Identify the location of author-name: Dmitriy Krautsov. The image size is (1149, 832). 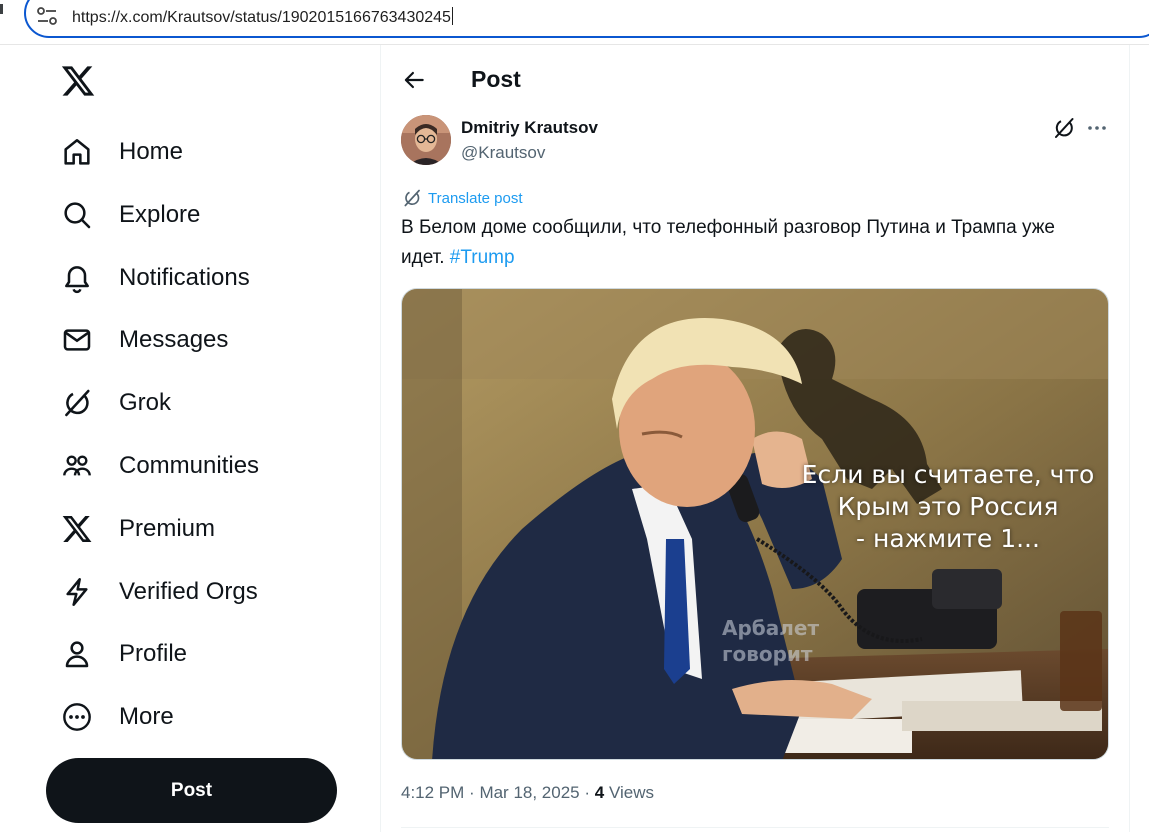
(529, 128).